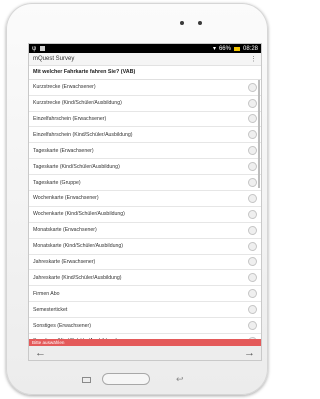 This screenshot has height=399, width=320. What do you see at coordinates (145, 326) in the screenshot?
I see `option-row: Sonstiges (Erwachsener)` at bounding box center [145, 326].